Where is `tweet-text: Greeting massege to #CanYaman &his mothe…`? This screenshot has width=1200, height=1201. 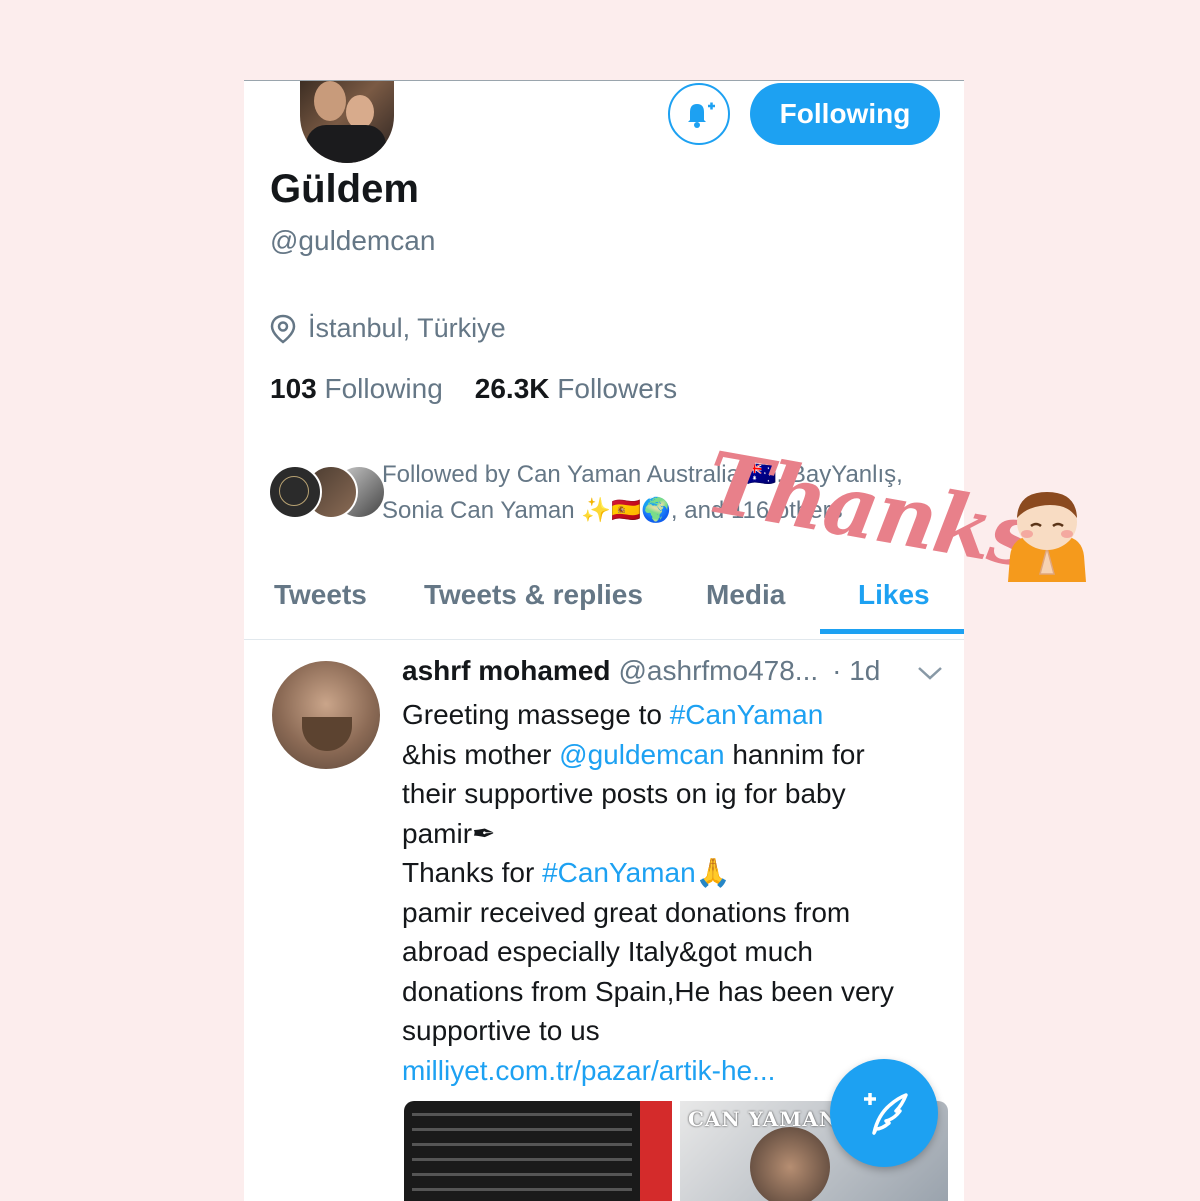
tweet-text: Greeting massege to #CanYaman &his mothe… is located at coordinates (672, 892).